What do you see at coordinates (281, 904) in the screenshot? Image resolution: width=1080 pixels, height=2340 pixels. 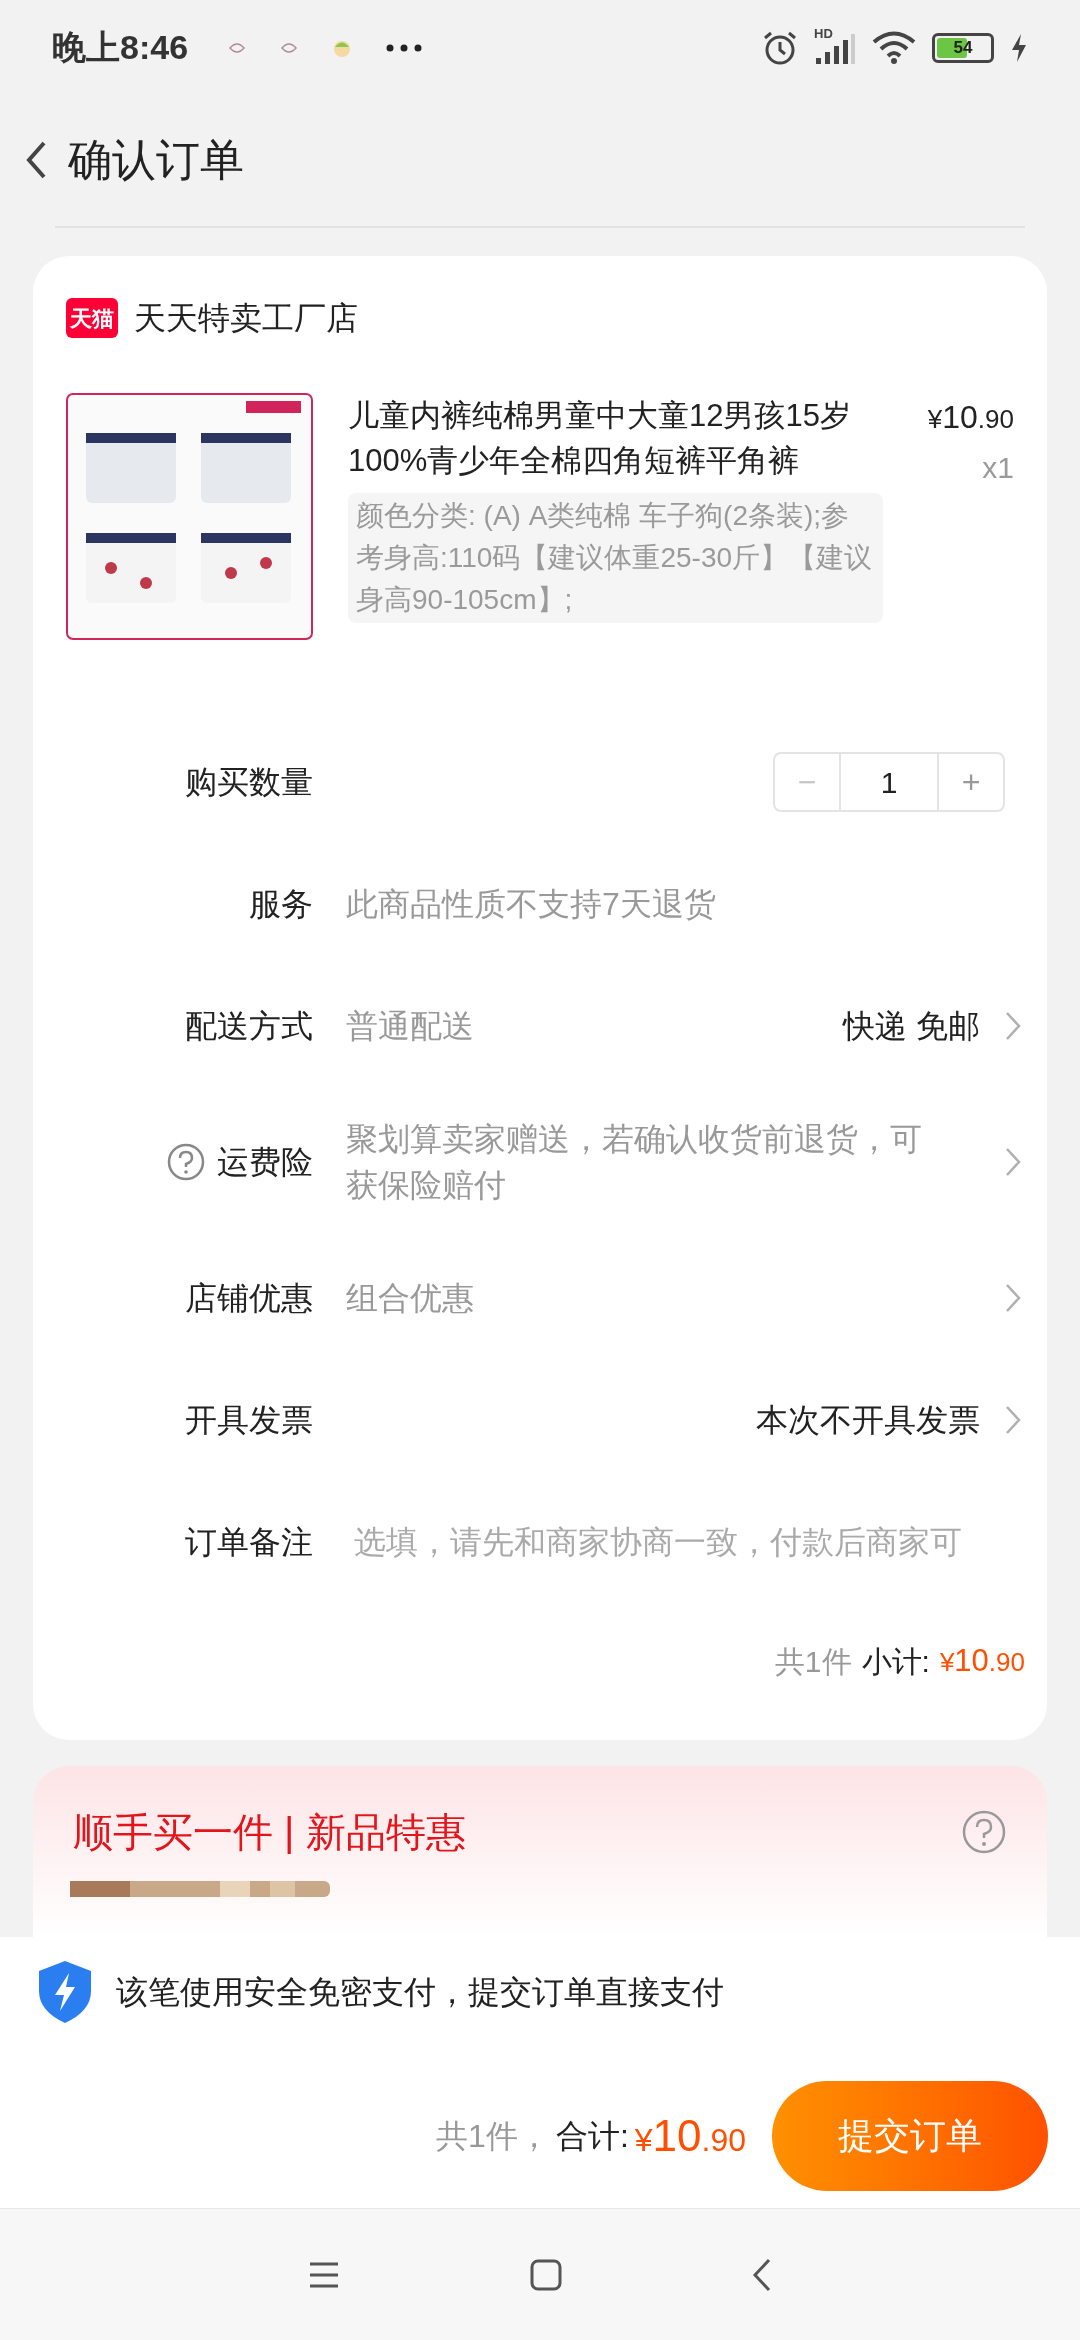 I see `row-label: 服务` at bounding box center [281, 904].